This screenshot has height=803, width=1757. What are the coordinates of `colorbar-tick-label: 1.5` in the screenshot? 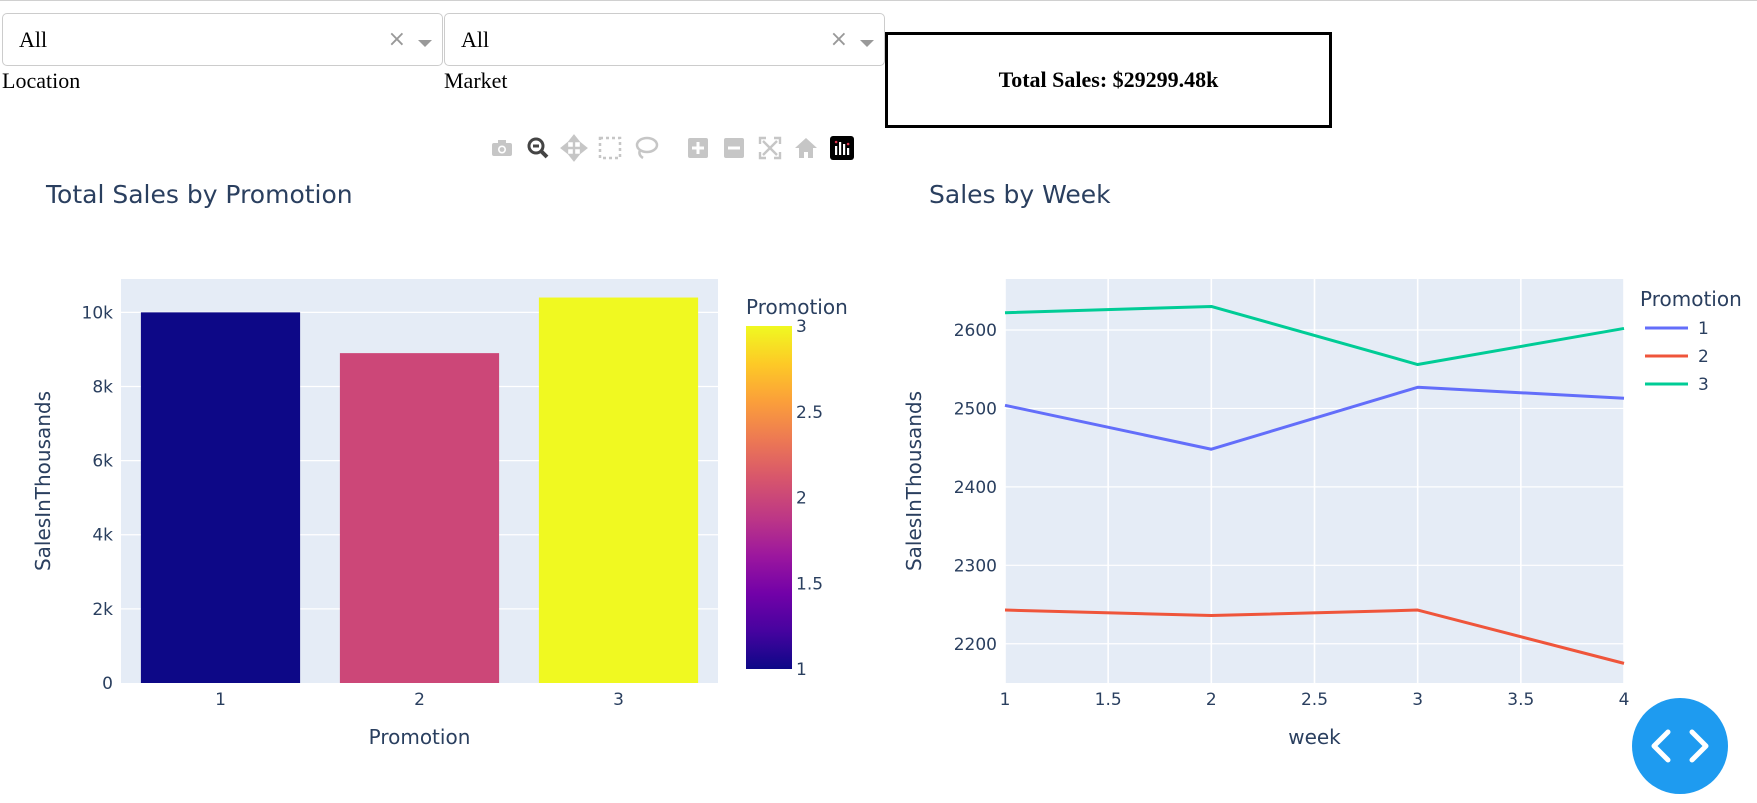 It's located at (809, 584).